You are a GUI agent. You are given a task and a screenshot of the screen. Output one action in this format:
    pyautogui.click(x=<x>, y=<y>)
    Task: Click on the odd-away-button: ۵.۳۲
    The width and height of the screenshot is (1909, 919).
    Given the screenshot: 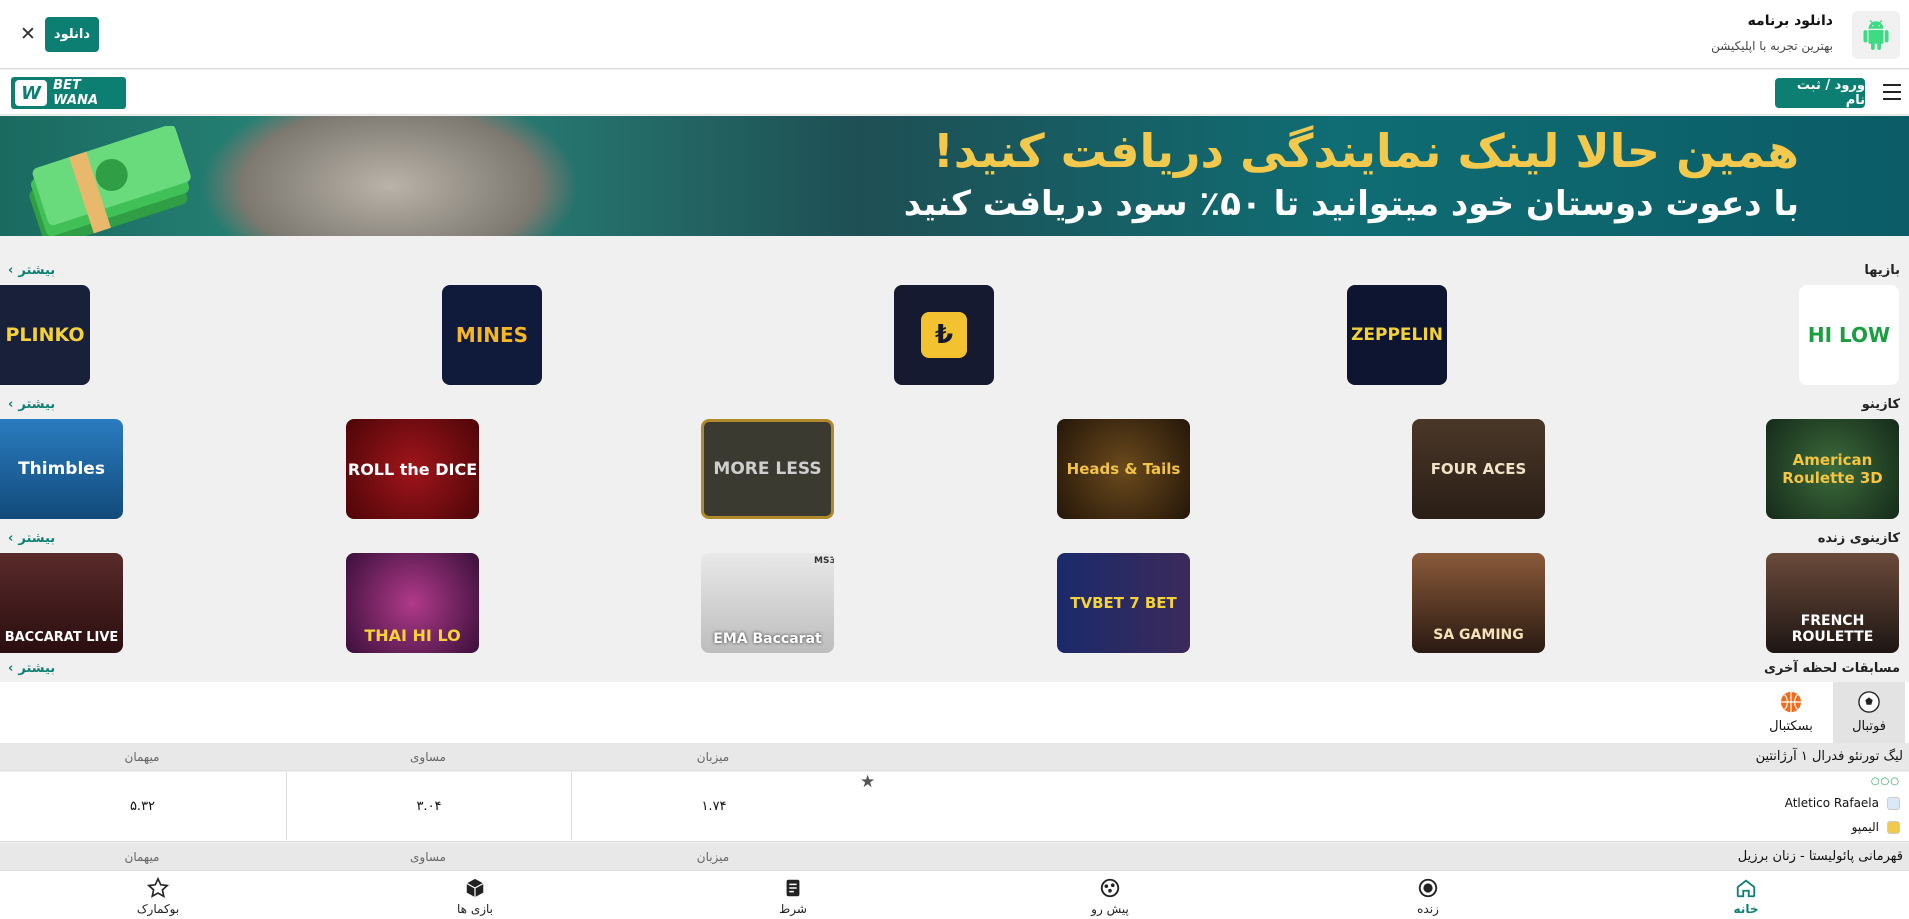 What is the action you would take?
    pyautogui.click(x=142, y=806)
    